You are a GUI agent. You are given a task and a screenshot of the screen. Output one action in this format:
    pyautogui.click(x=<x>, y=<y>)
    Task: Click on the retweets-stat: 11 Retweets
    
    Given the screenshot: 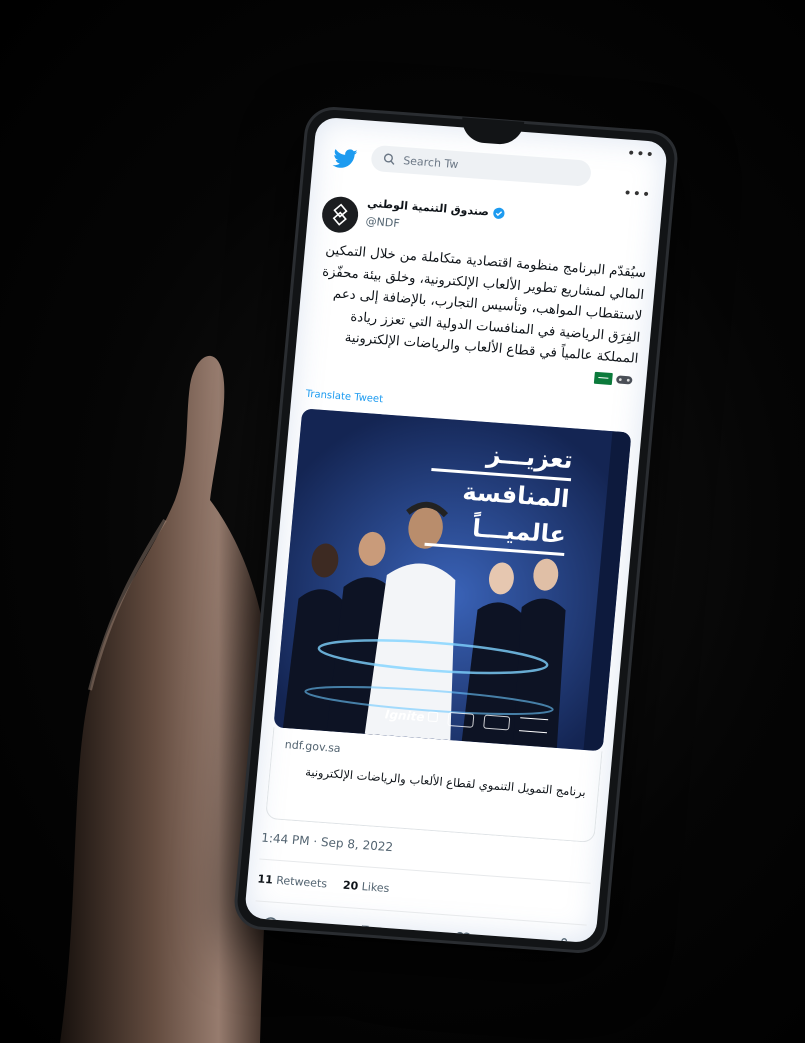 What is the action you would take?
    pyautogui.click(x=292, y=881)
    